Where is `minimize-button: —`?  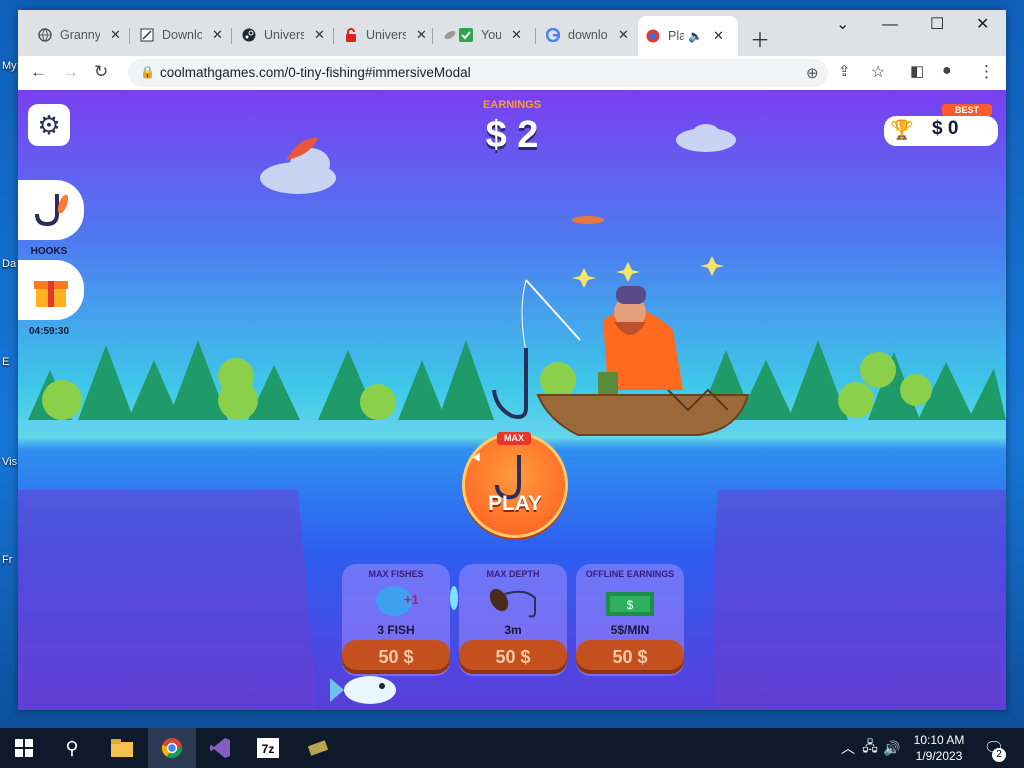
minimize-button: — is located at coordinates (890, 25).